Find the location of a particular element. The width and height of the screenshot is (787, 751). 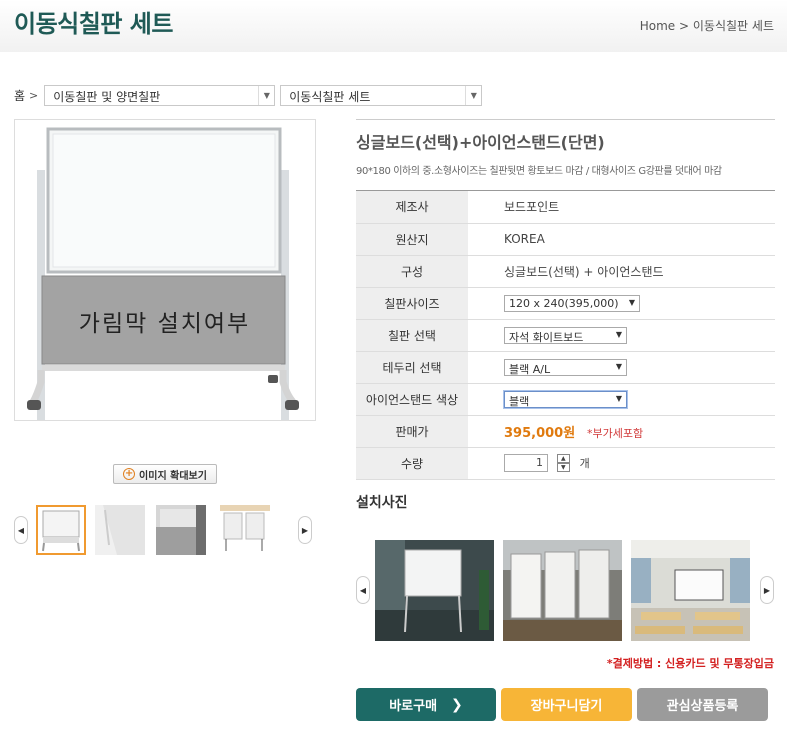

screen-option-label: 가림막 설치여부 is located at coordinates (164, 324).